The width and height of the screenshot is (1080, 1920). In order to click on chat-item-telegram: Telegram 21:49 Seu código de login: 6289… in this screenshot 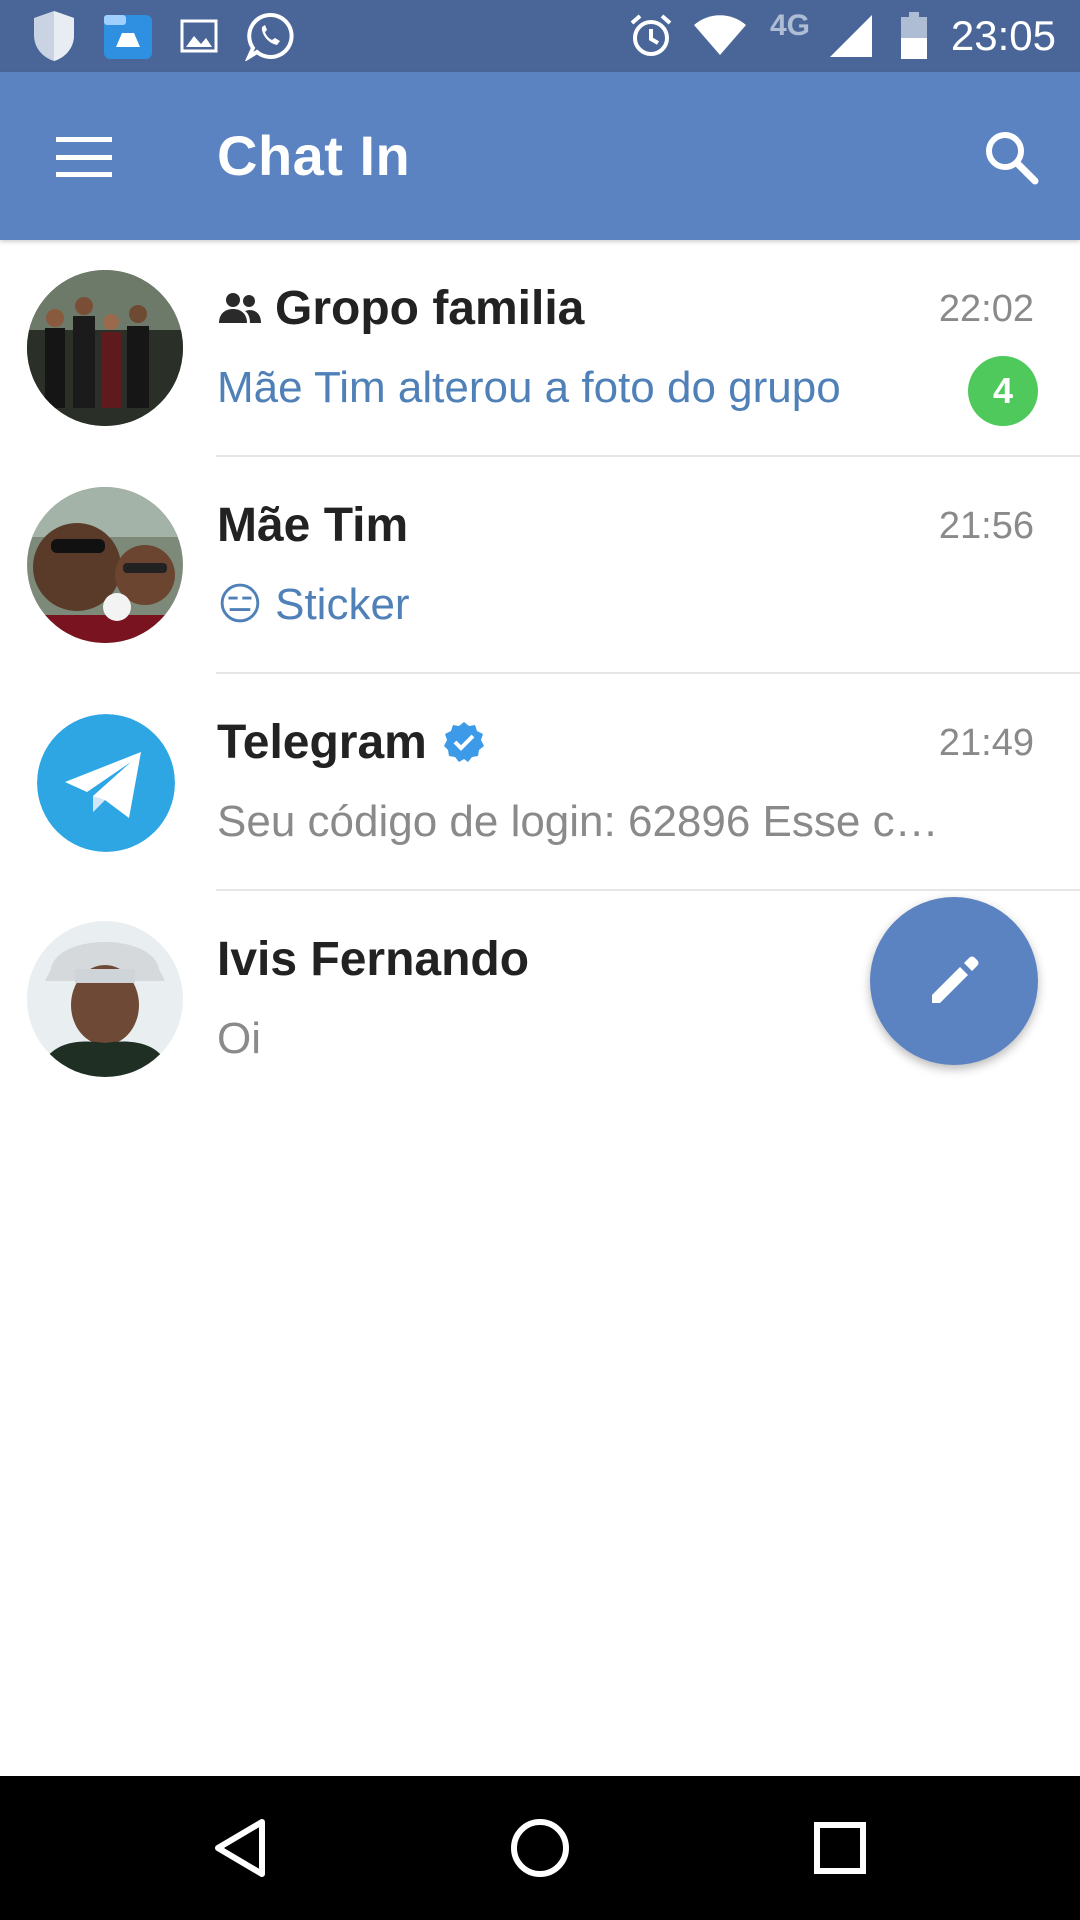, I will do `click(540, 782)`.